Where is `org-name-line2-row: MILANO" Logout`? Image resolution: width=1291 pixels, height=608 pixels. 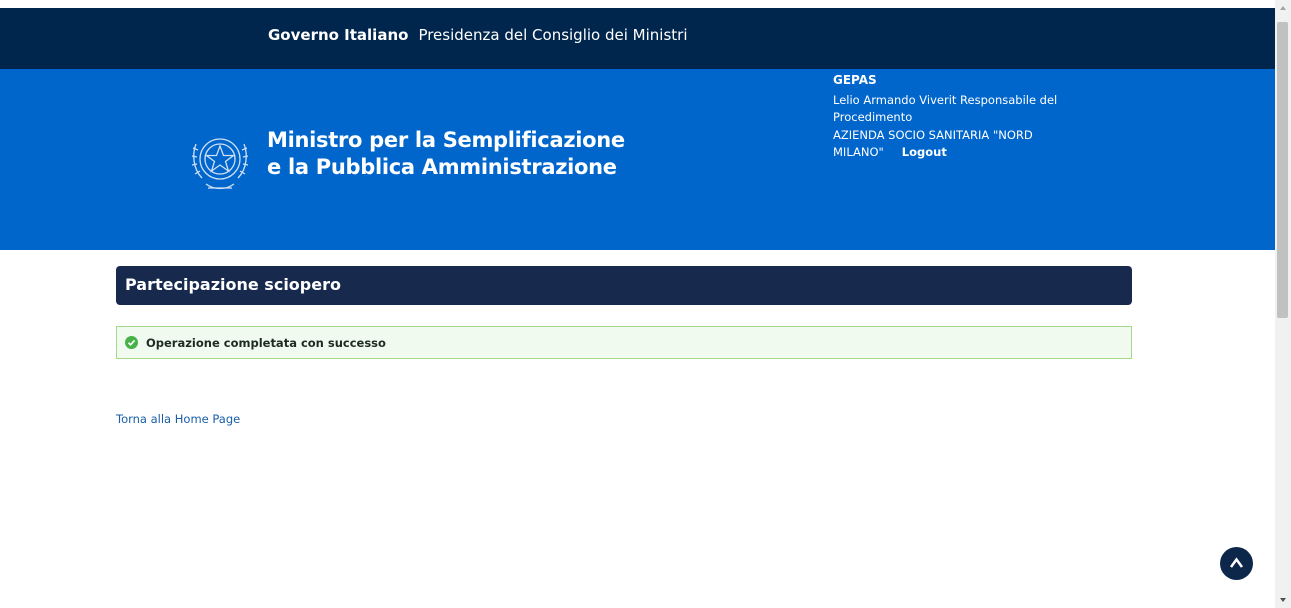
org-name-line2-row: MILANO" Logout is located at coordinates (955, 153).